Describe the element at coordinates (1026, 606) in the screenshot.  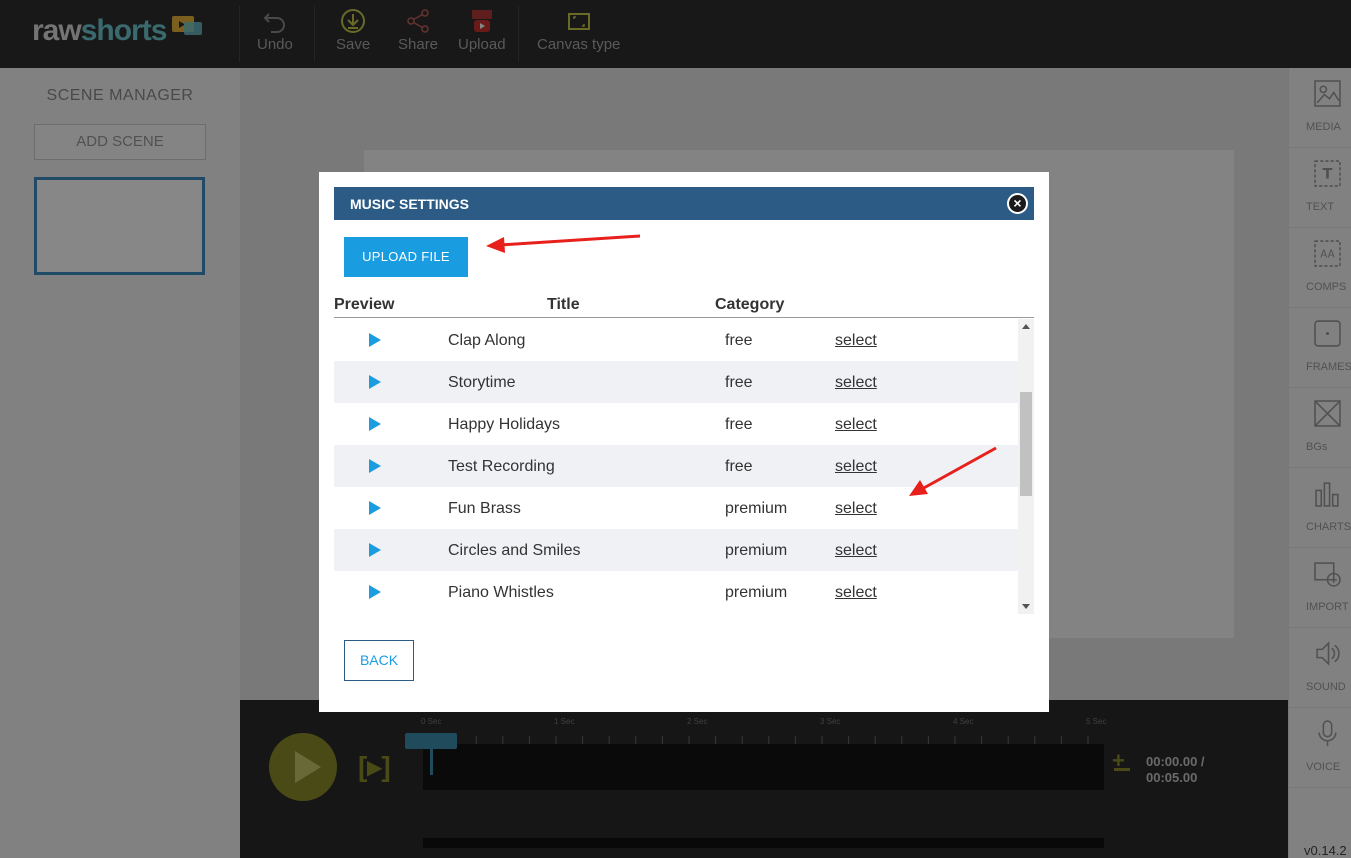
I see `scroll-down-arrow-icon` at that location.